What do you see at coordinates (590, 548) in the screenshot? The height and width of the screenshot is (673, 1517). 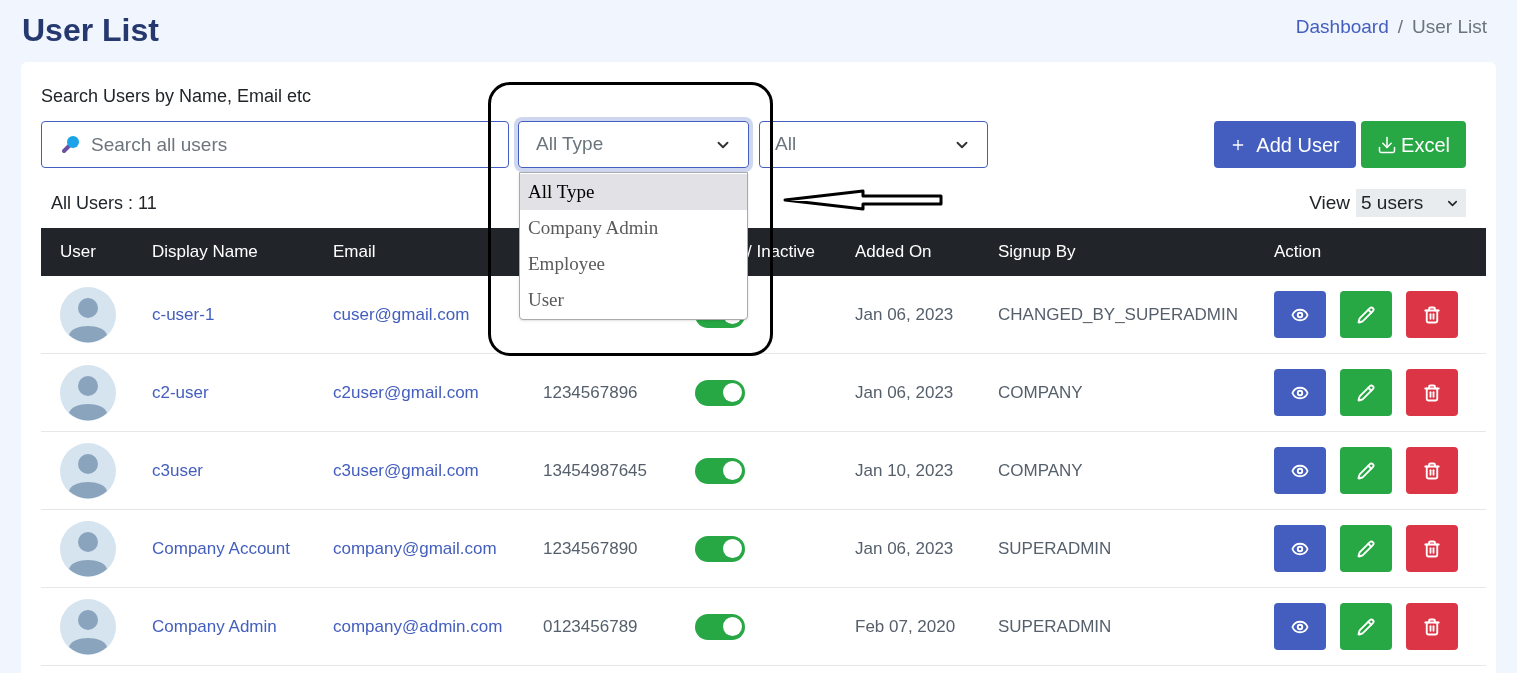 I see `phone-cell: 1234567890` at bounding box center [590, 548].